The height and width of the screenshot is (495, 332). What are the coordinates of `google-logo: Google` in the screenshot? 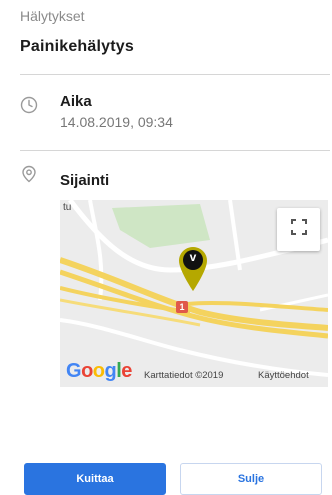 It's located at (99, 371).